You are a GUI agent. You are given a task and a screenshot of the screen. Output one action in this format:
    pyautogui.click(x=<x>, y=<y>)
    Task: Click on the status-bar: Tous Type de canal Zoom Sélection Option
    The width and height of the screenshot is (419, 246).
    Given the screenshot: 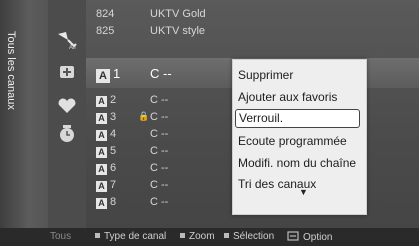 What is the action you would take?
    pyautogui.click(x=209, y=237)
    